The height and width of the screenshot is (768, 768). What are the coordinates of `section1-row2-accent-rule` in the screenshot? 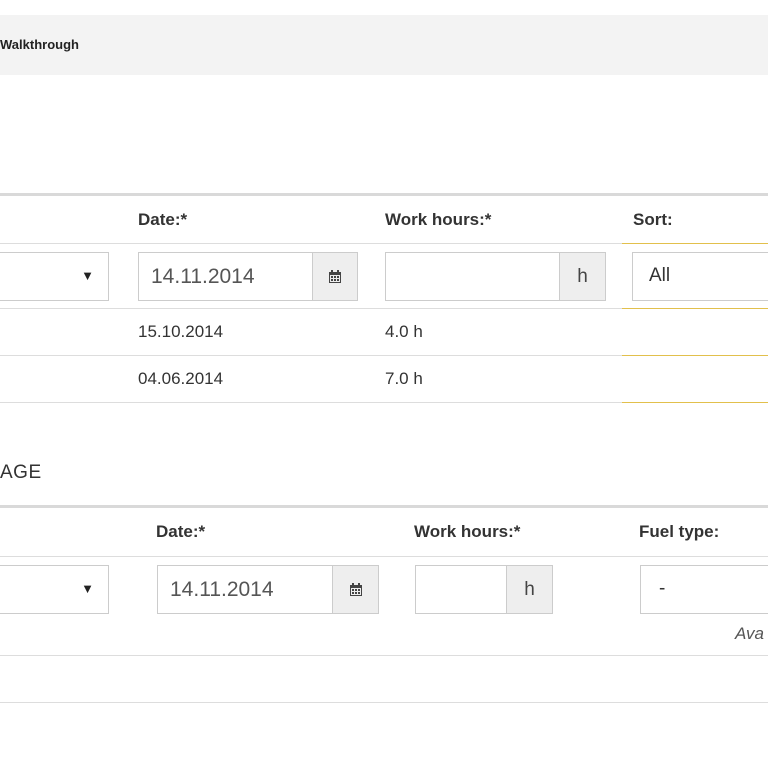 It's located at (695, 402).